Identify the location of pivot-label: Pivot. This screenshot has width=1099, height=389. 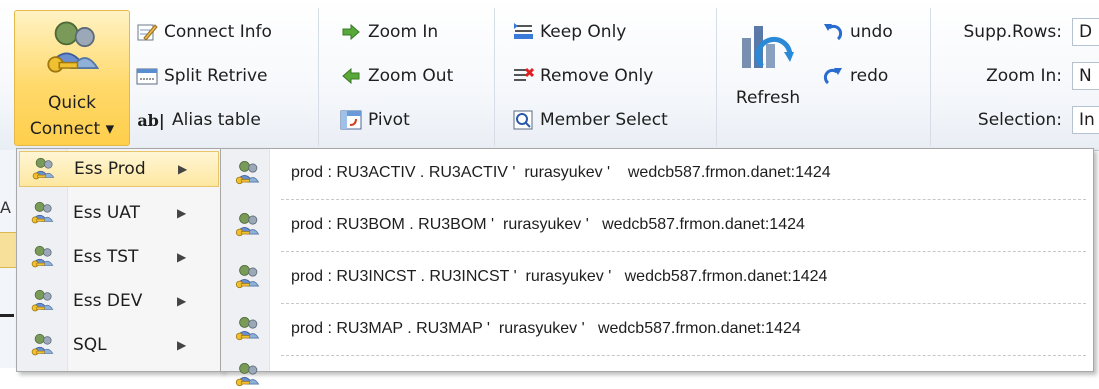
(389, 120).